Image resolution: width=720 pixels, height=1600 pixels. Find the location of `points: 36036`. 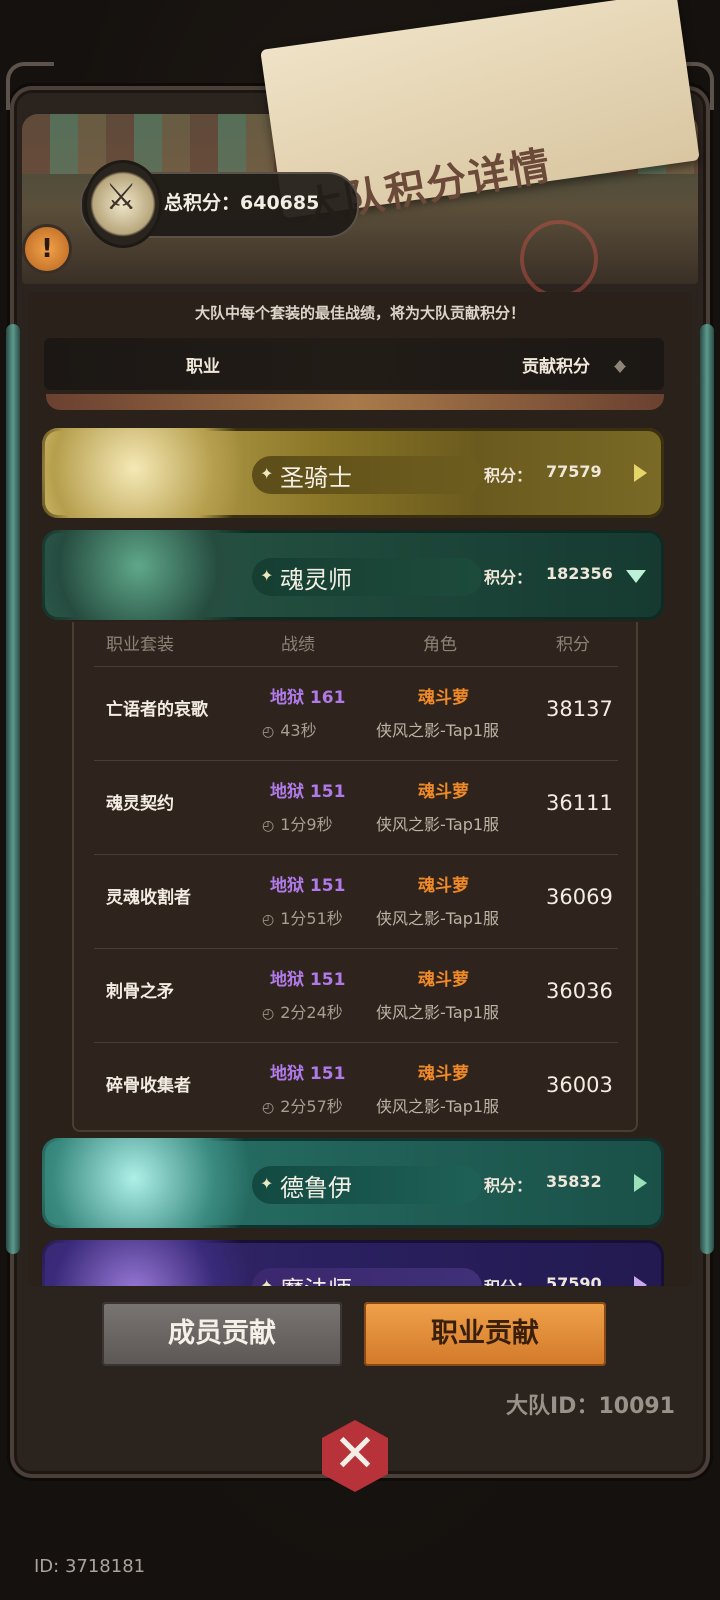

points: 36036 is located at coordinates (579, 991).